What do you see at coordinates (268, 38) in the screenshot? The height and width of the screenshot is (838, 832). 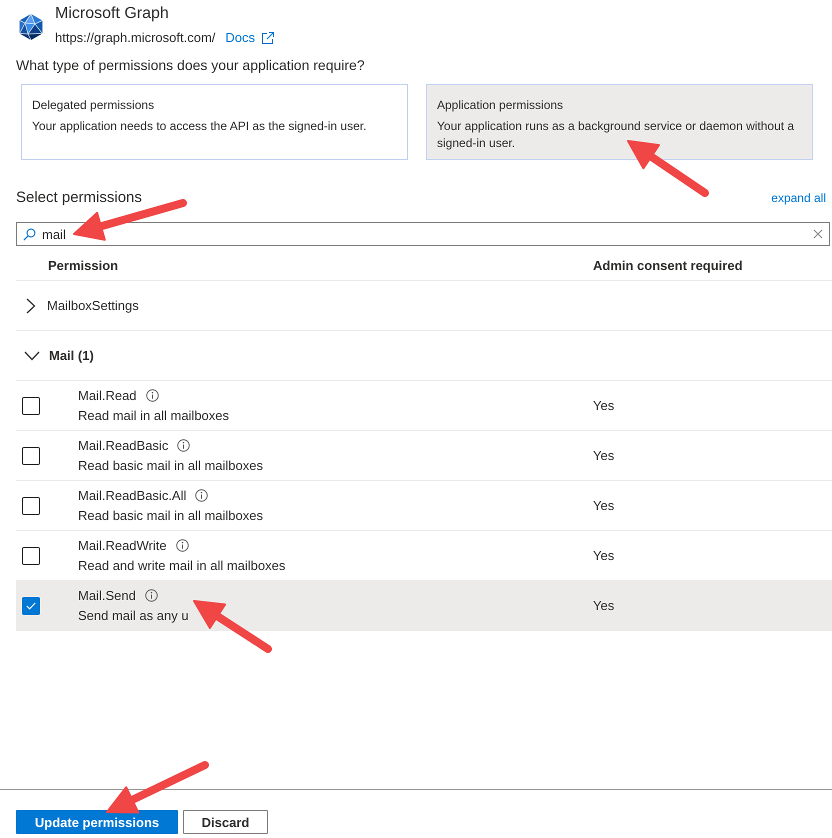 I see `external-link-icon` at bounding box center [268, 38].